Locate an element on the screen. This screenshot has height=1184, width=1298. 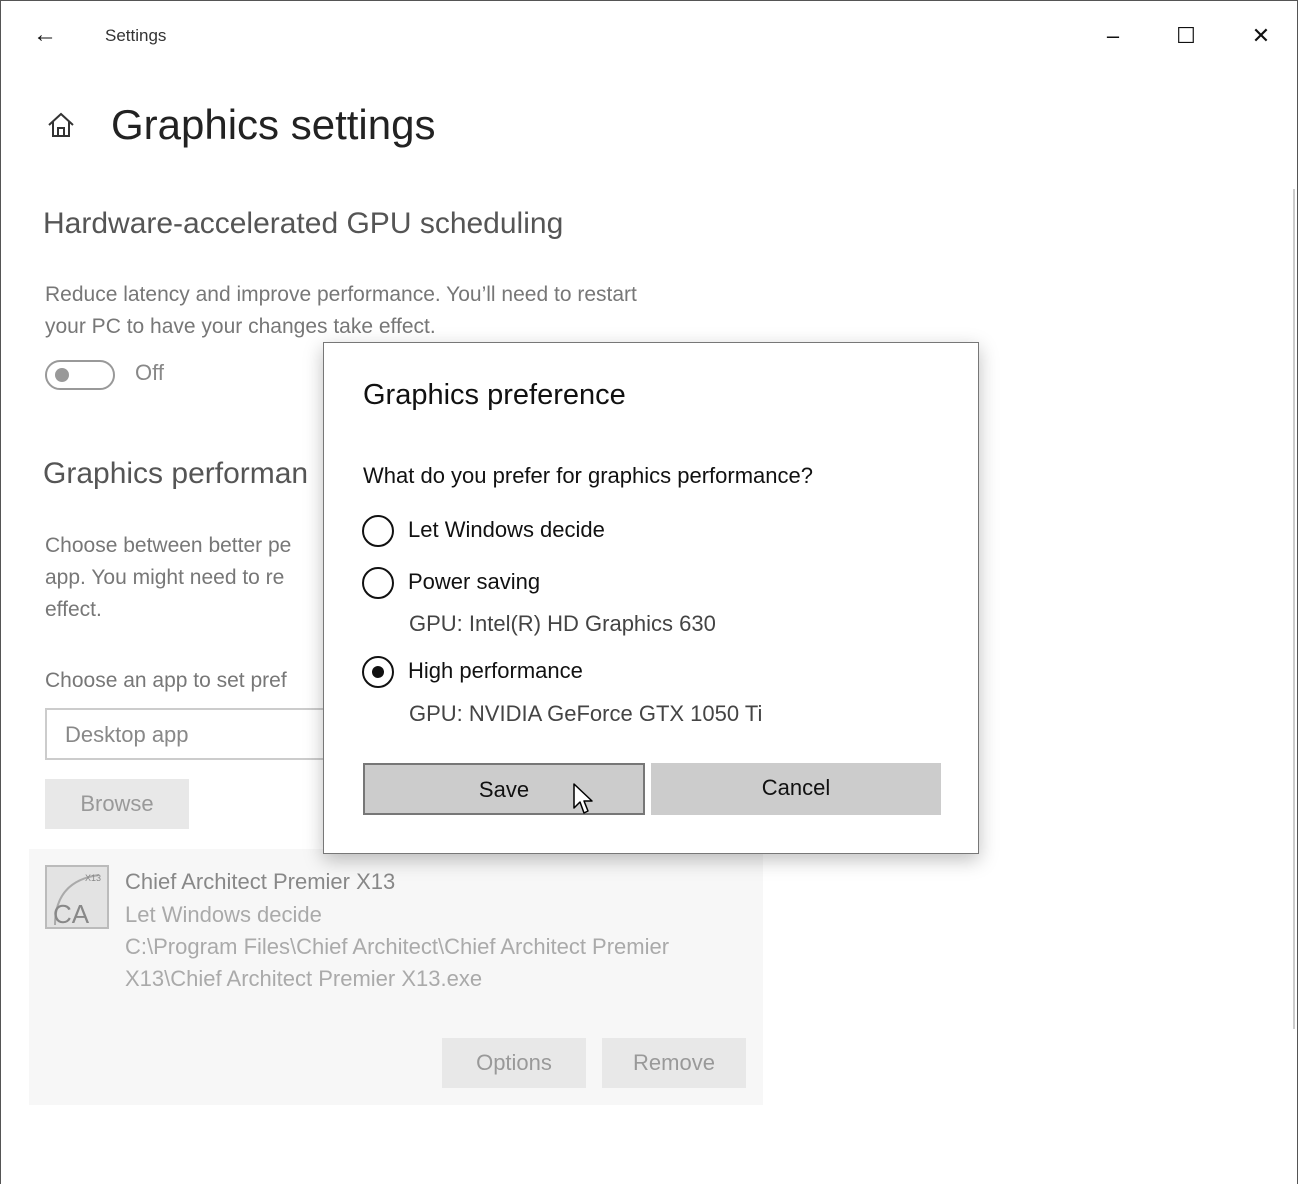
high-performance-gpu: GPU: NVIDIA GeForce GTX 1050 Ti is located at coordinates (586, 713).